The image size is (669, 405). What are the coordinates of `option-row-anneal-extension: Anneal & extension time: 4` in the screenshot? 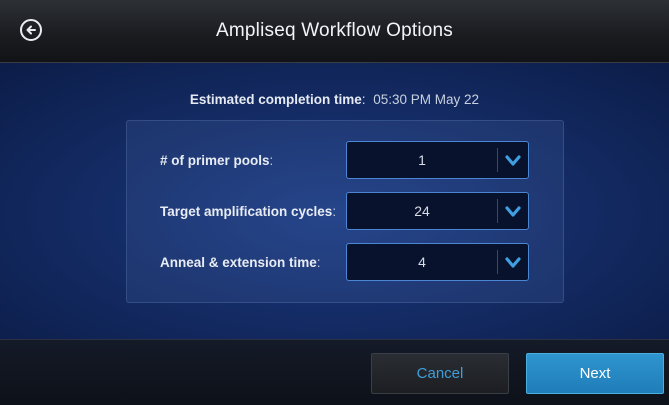 It's located at (346, 262).